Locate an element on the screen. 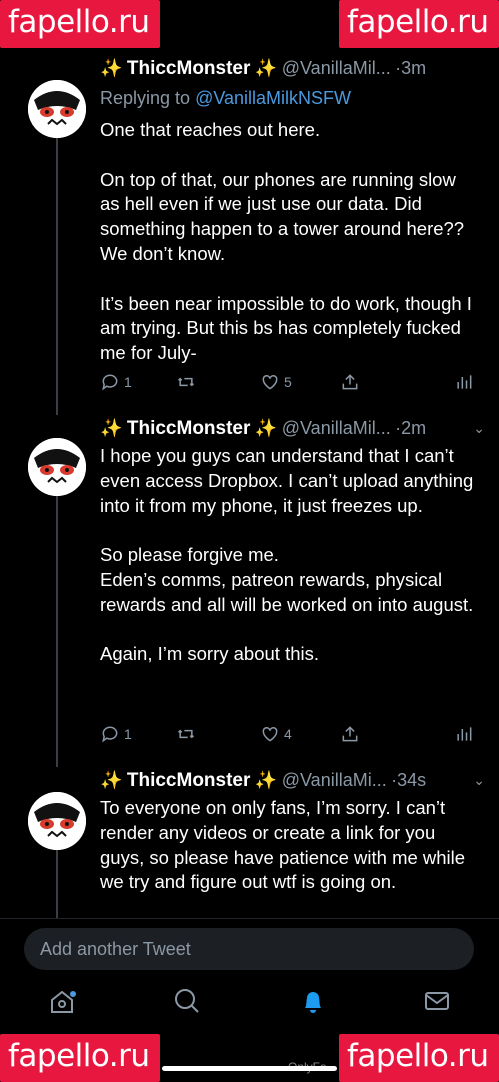 This screenshot has width=499, height=1082. tab-home is located at coordinates (62, 1001).